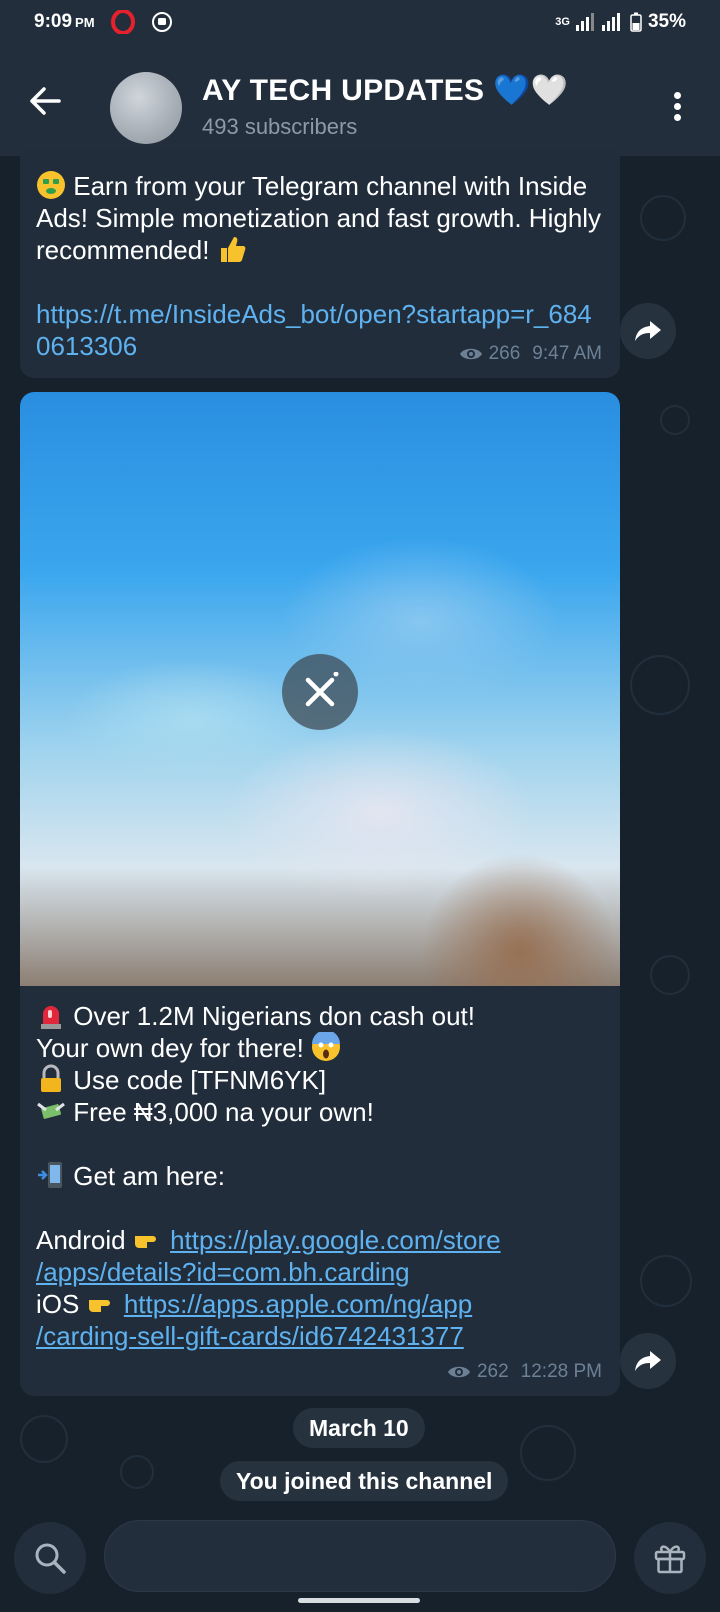  I want to click on gift-button, so click(670, 1558).